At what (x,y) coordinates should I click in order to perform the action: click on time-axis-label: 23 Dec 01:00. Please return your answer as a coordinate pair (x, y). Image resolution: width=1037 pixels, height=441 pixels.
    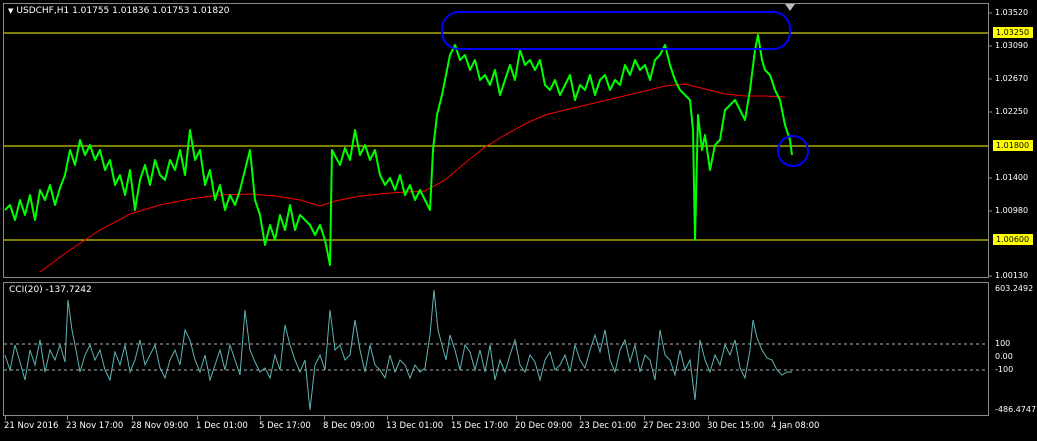
    Looking at the image, I should click on (608, 426).